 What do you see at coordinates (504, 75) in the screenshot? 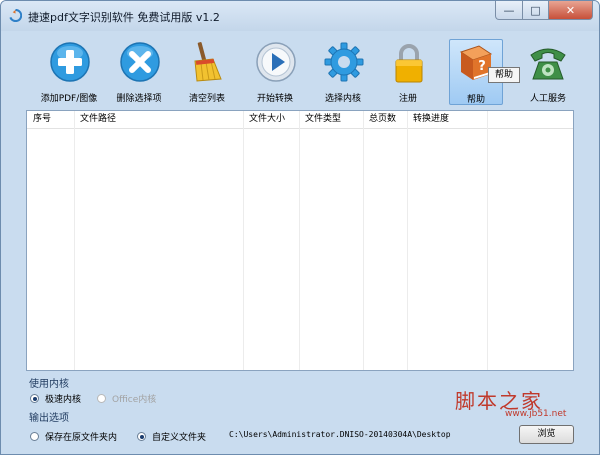
I see `help-tooltip: 帮助` at bounding box center [504, 75].